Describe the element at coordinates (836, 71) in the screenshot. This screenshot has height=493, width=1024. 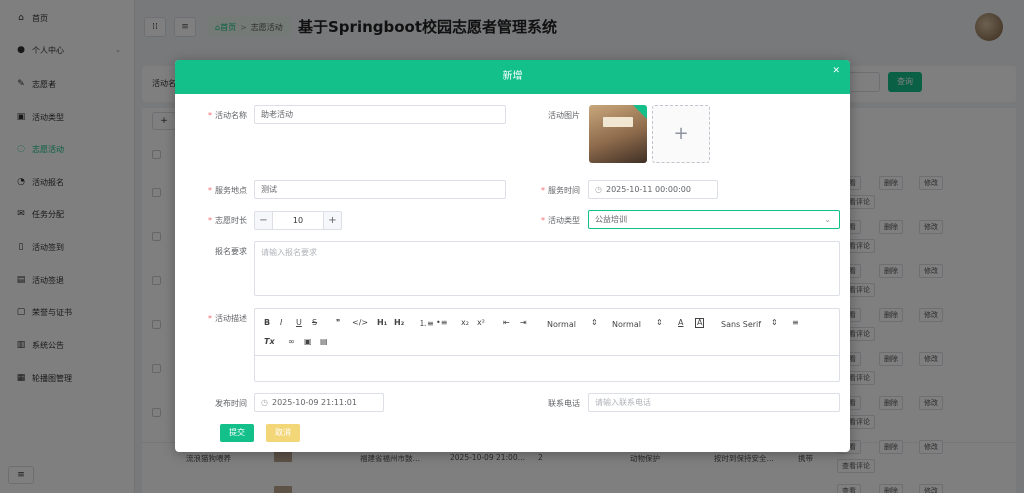
I see `close-icon: ✕` at that location.